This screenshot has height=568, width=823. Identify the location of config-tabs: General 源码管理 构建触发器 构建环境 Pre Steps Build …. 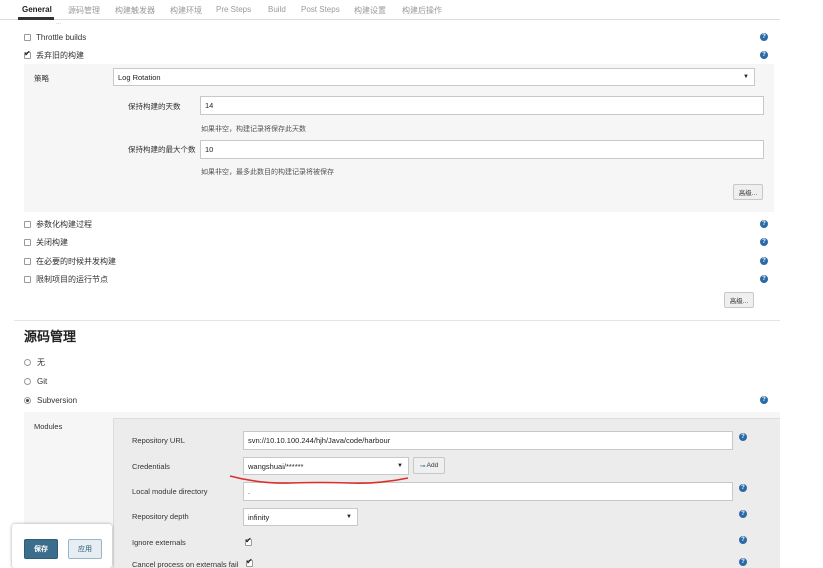
(390, 10).